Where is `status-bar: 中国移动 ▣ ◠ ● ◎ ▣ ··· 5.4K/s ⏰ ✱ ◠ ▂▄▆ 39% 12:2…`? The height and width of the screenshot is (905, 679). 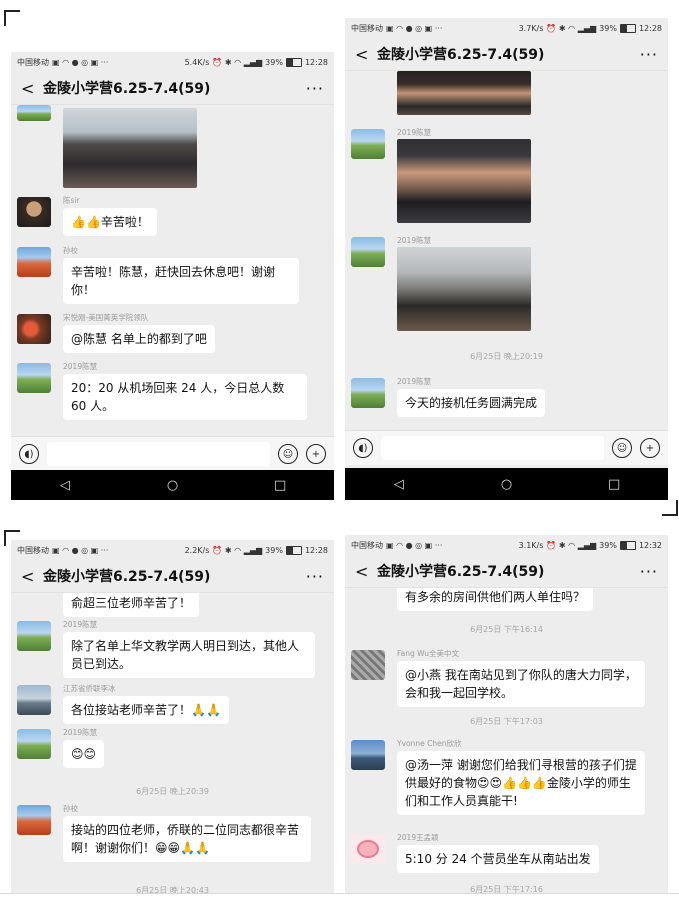 status-bar: 中国移动 ▣ ◠ ● ◎ ▣ ··· 5.4K/s ⏰ ✱ ◠ ▂▄▆ 39% 12:2… is located at coordinates (172, 62).